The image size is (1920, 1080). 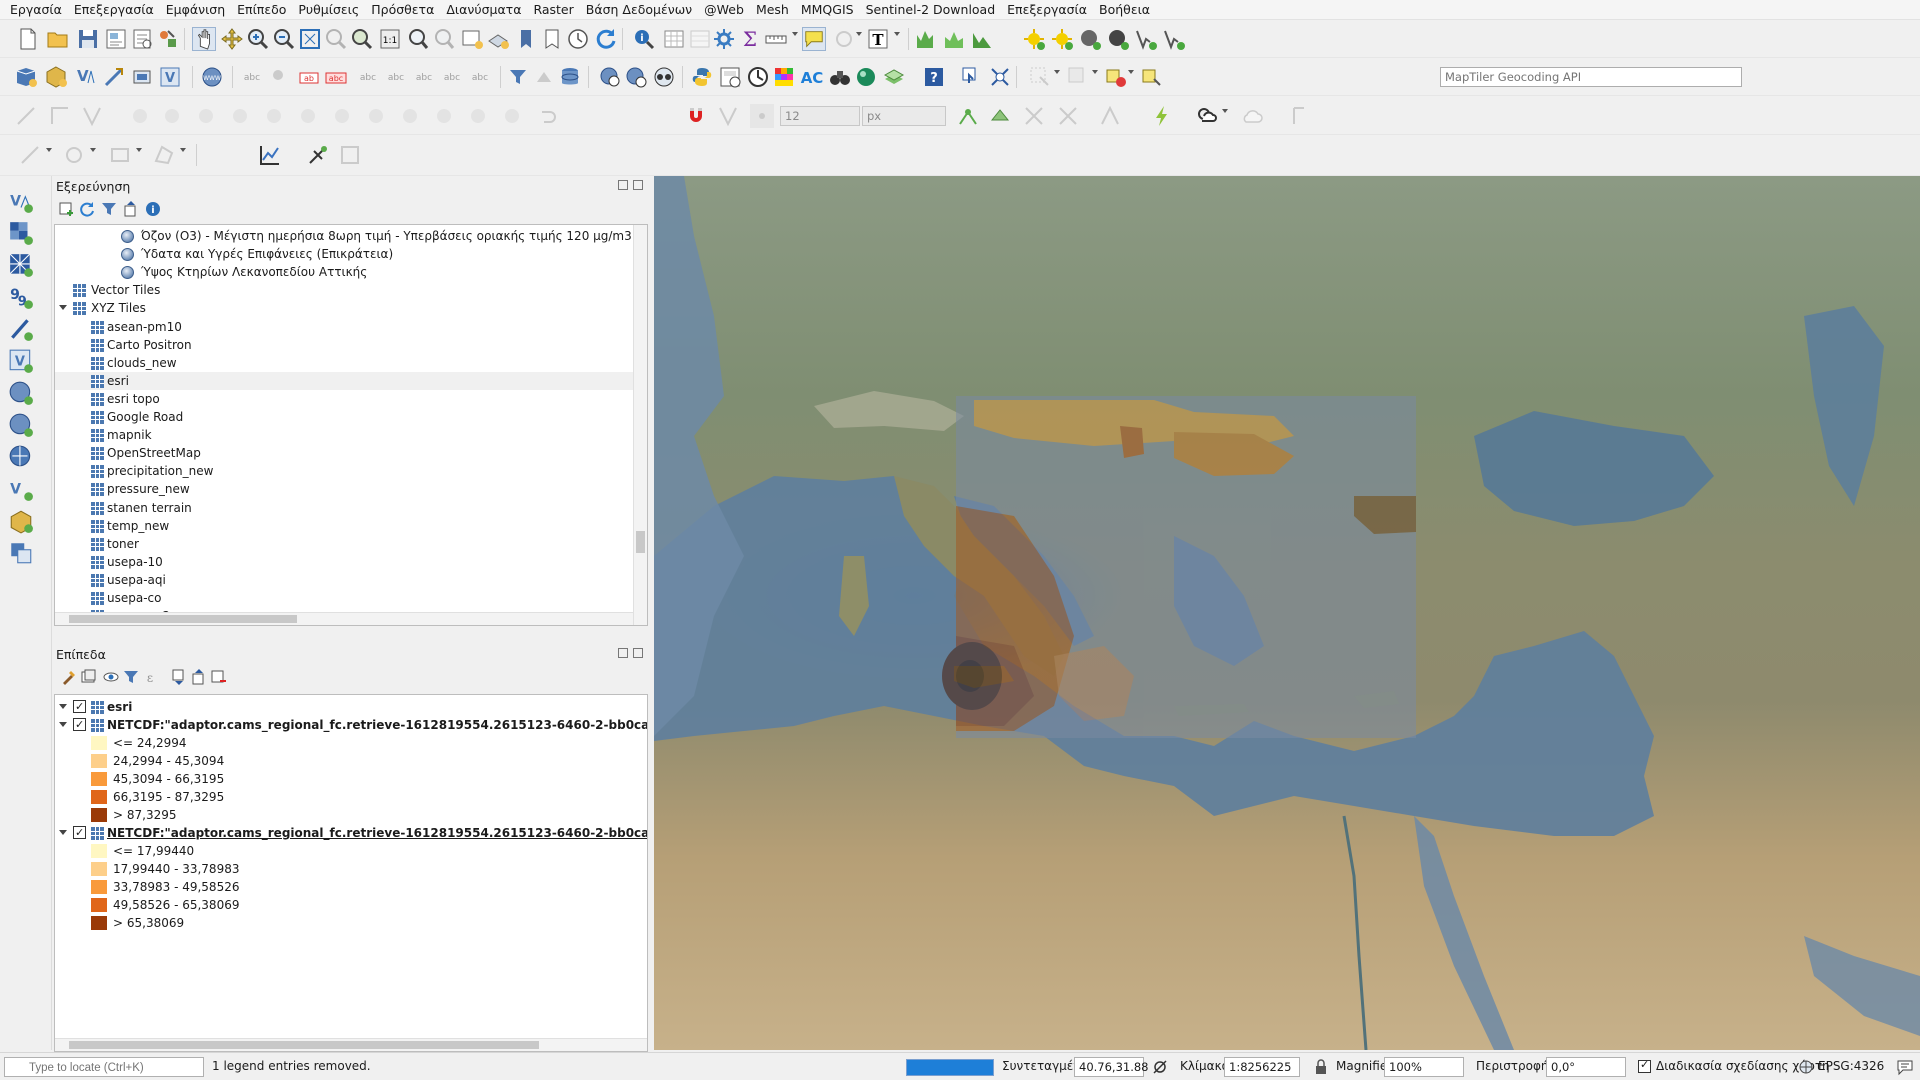 What do you see at coordinates (483, 10) in the screenshot?
I see `menu-item: Διανύσματα` at bounding box center [483, 10].